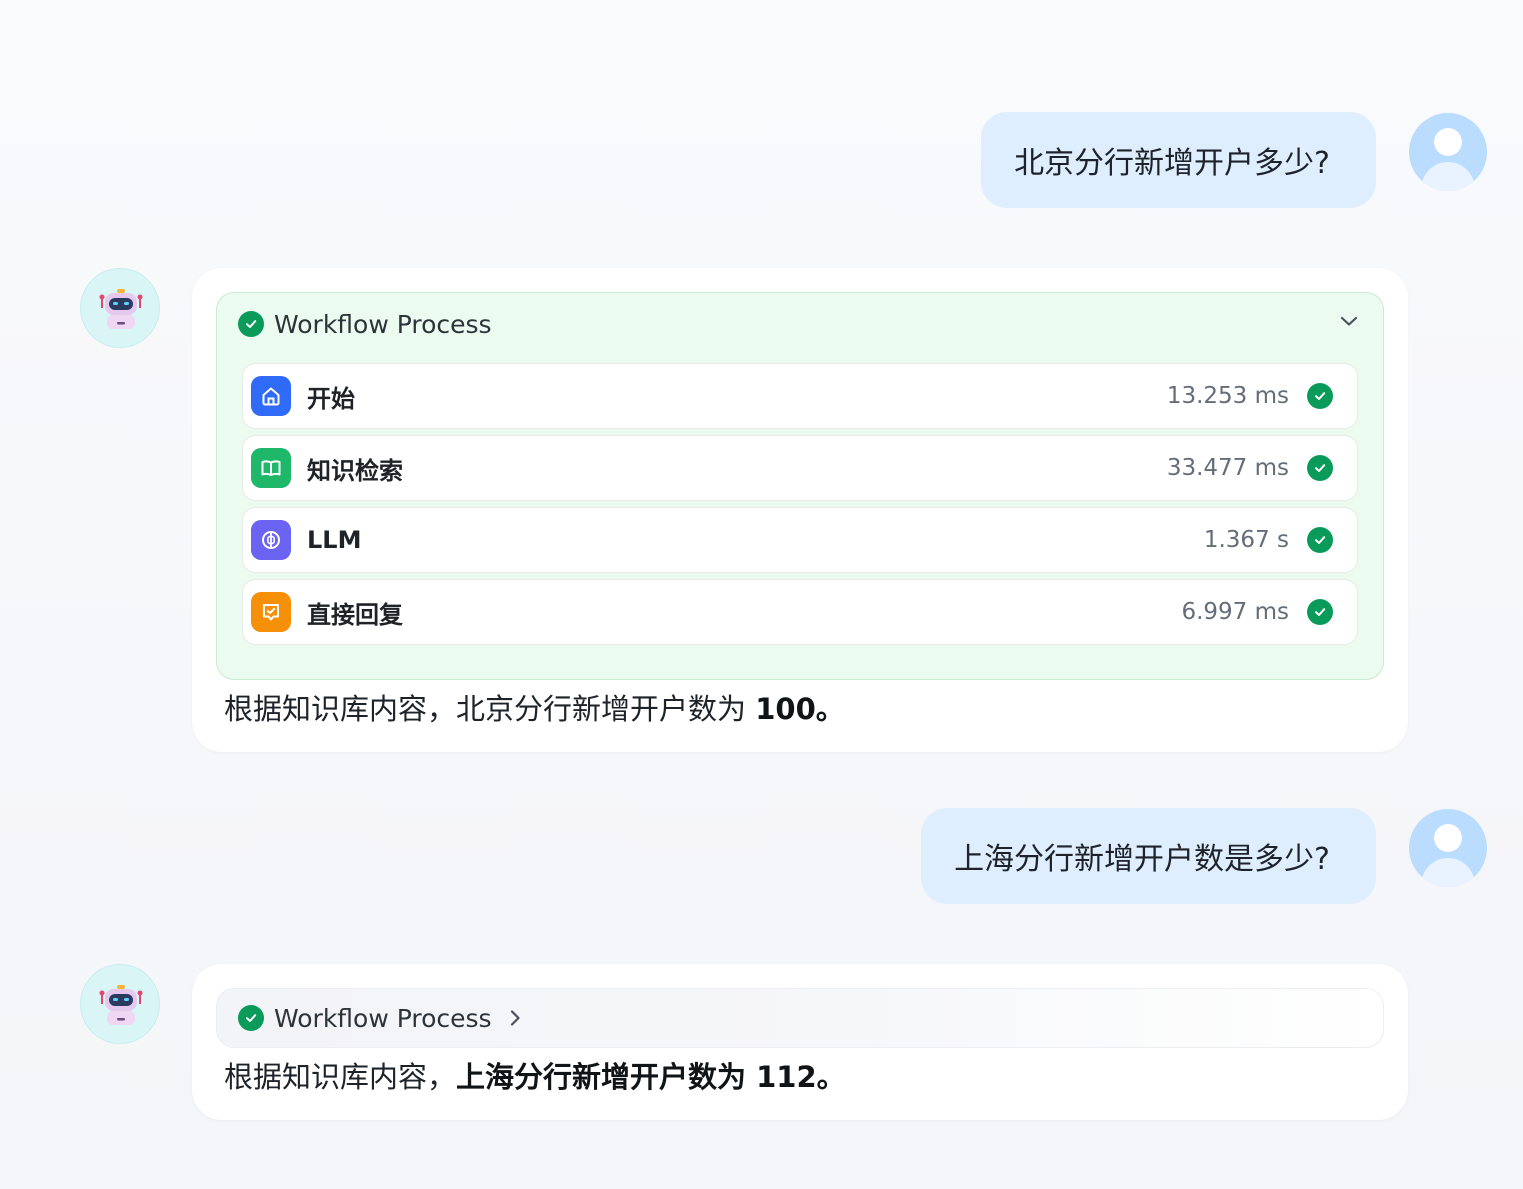 The image size is (1523, 1189). Describe the element at coordinates (490, 709) in the screenshot. I see `answer-text: 根据知识库内容，北京分行新增开户数为` at that location.